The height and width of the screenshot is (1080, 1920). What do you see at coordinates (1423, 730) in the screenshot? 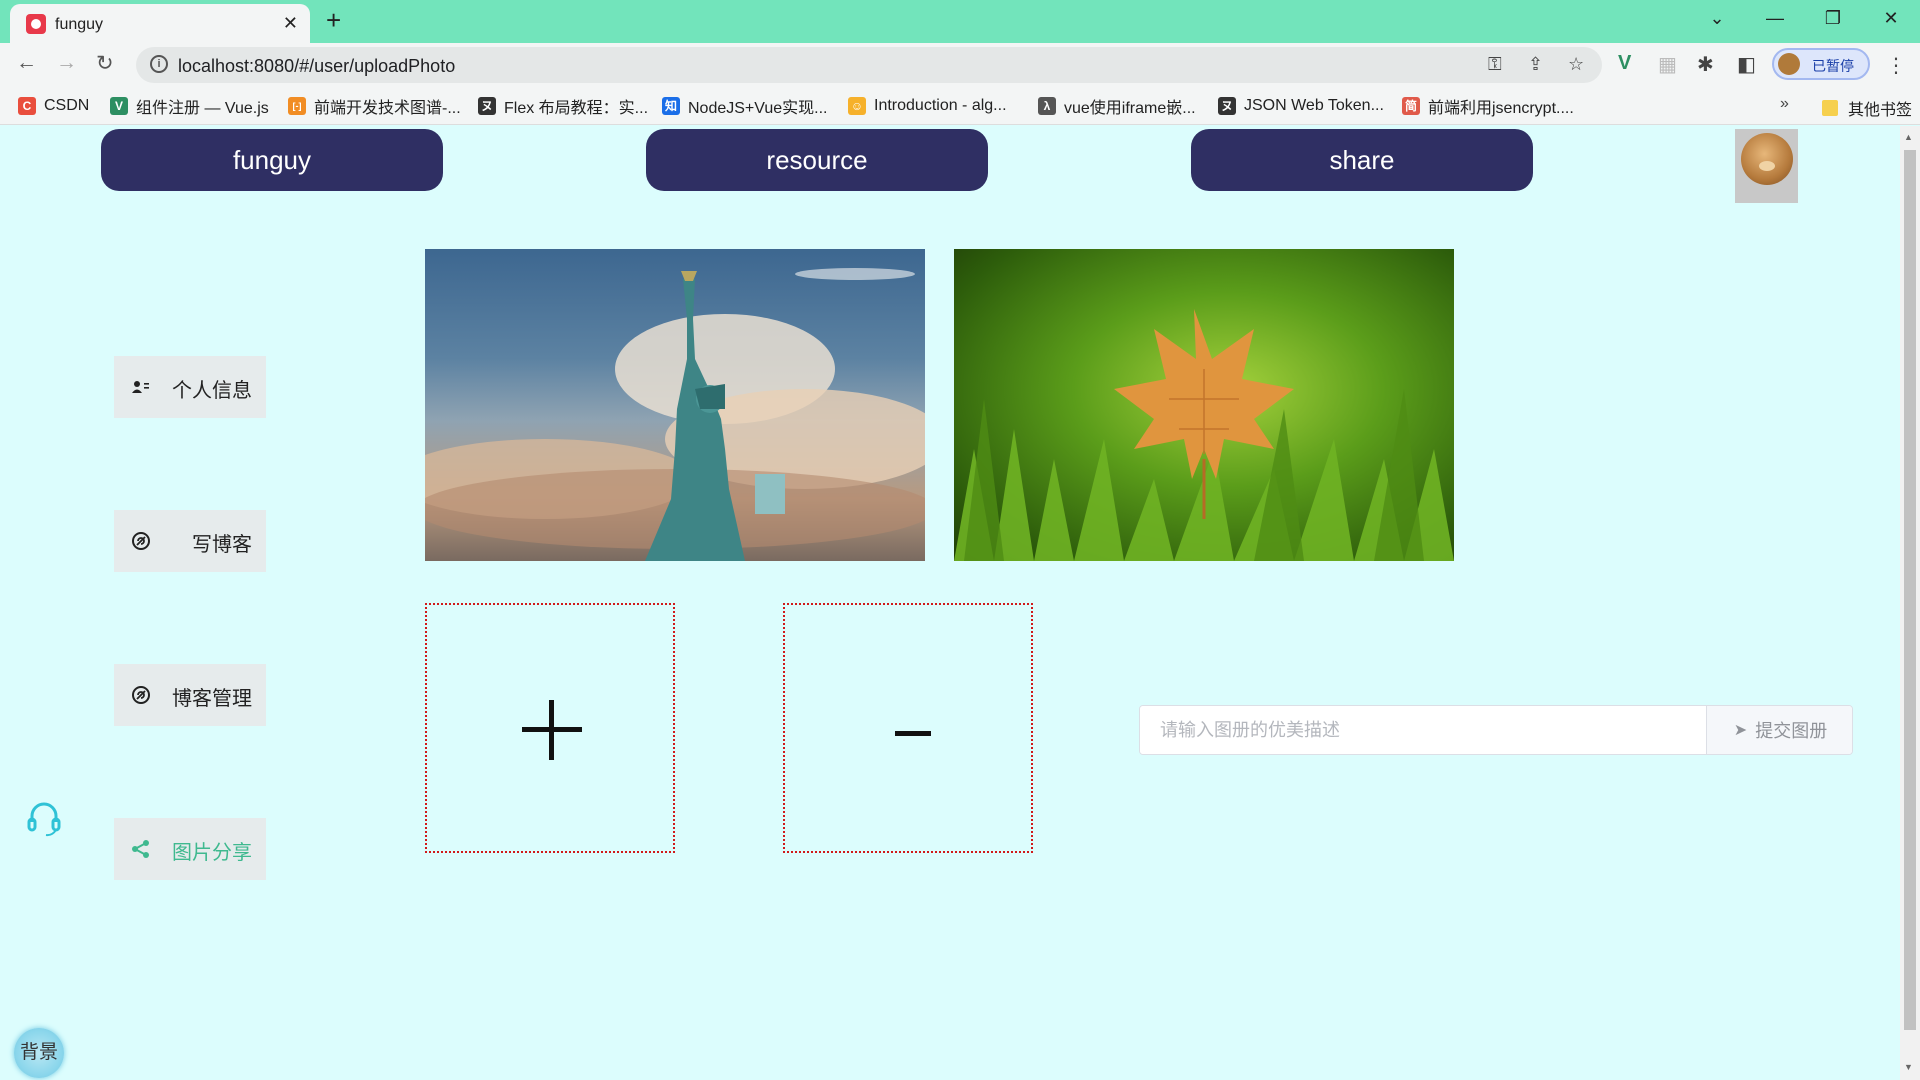
I see `album-description-input` at bounding box center [1423, 730].